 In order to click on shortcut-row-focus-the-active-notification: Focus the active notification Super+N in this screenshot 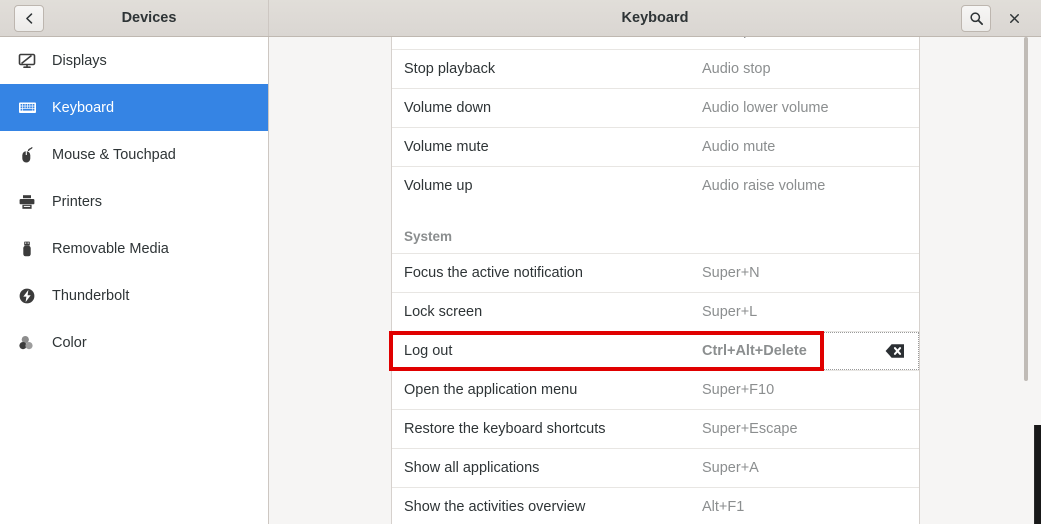, I will do `click(655, 273)`.